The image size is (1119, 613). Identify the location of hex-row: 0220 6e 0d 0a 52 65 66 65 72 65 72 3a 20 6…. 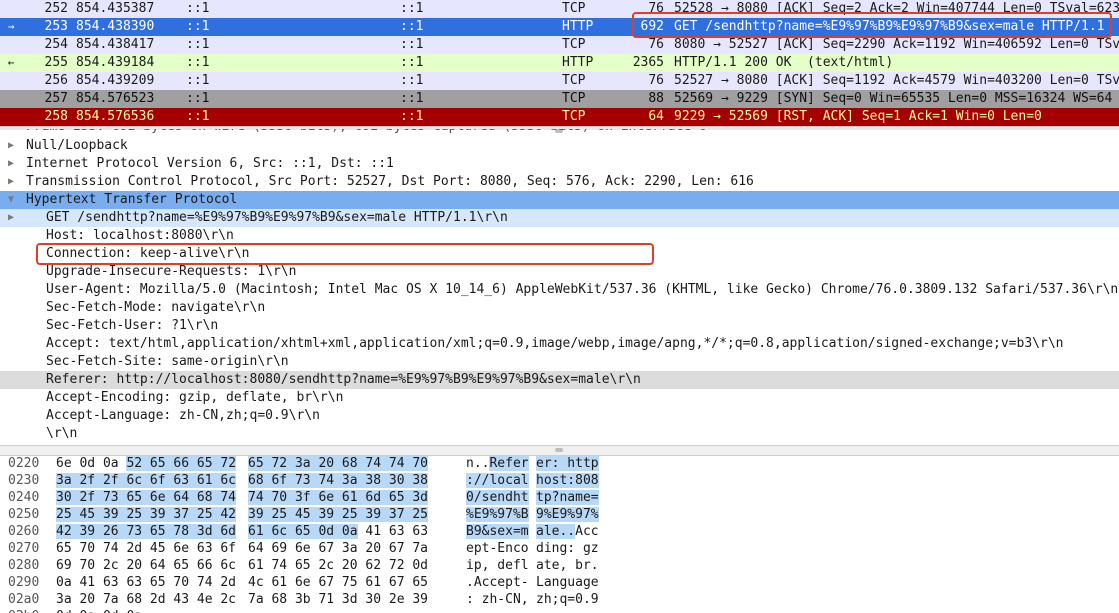
(559, 463).